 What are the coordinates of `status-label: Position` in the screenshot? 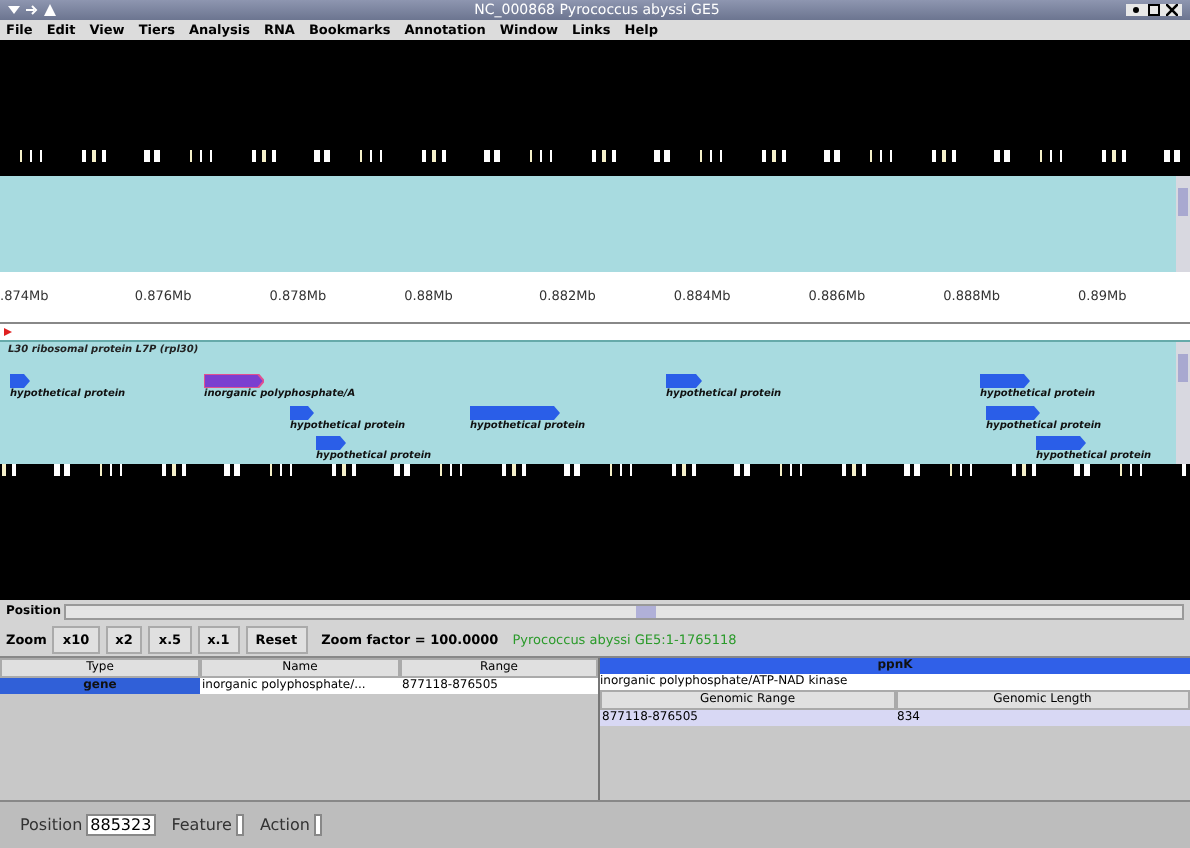 It's located at (51, 825).